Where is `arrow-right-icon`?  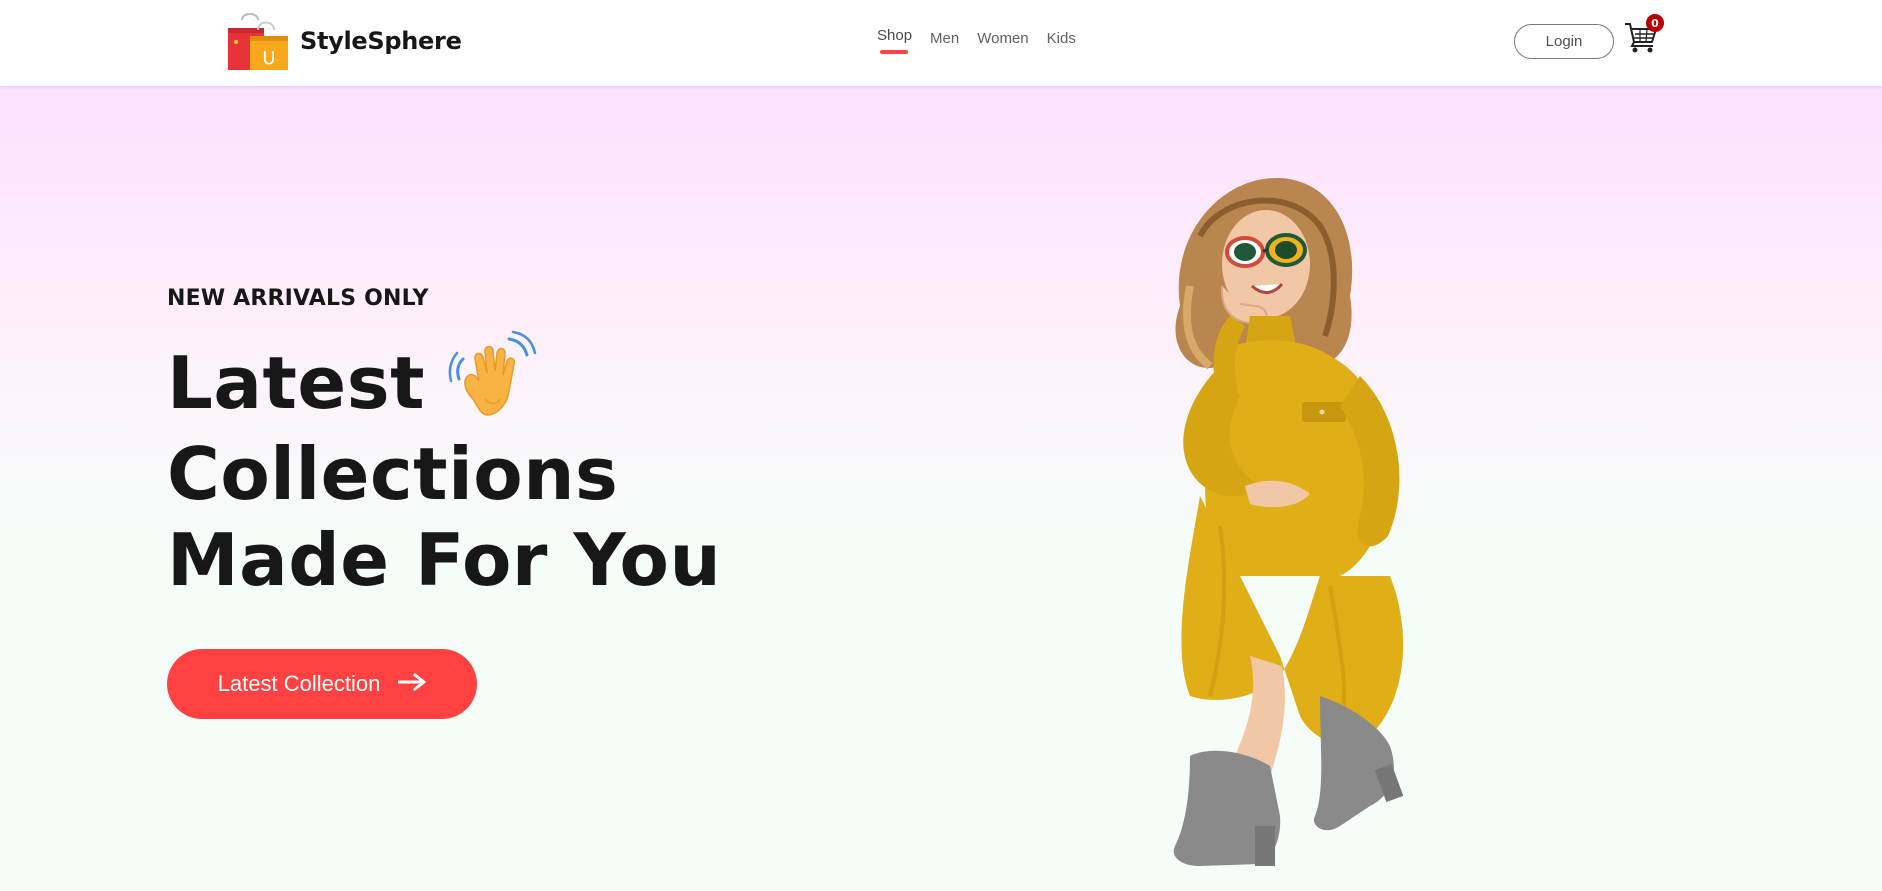 arrow-right-icon is located at coordinates (411, 684).